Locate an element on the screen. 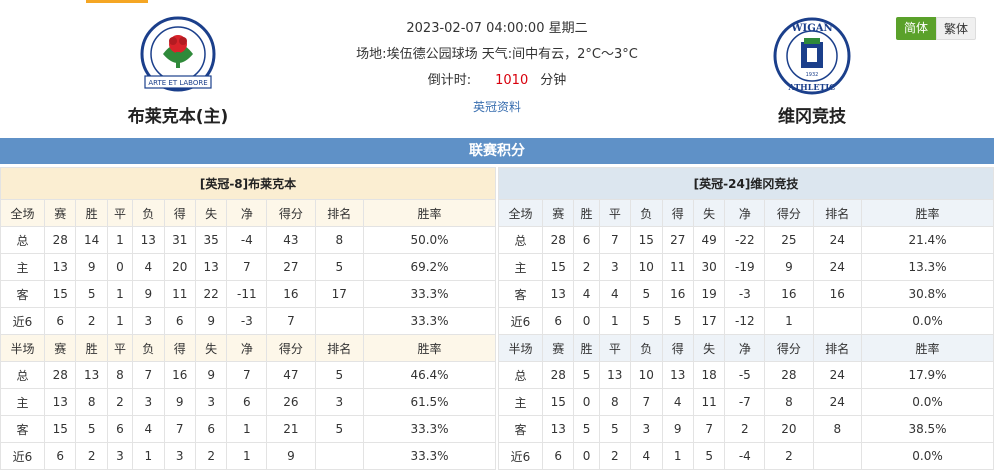 This screenshot has width=994, height=472. column-header: 排名 is located at coordinates (837, 213).